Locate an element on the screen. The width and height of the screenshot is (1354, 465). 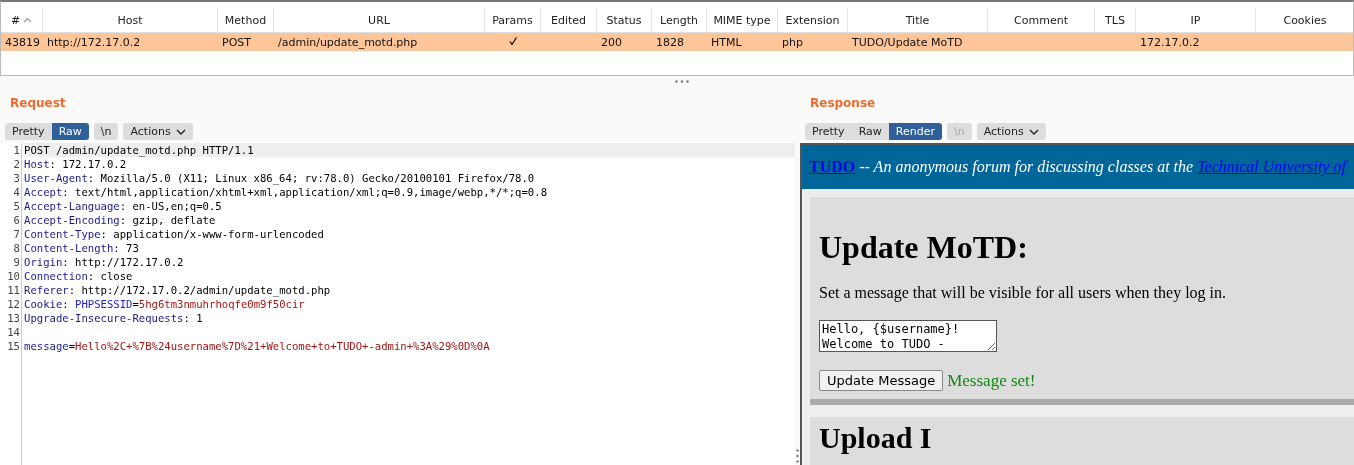
line-number: 12 is located at coordinates (13, 304).